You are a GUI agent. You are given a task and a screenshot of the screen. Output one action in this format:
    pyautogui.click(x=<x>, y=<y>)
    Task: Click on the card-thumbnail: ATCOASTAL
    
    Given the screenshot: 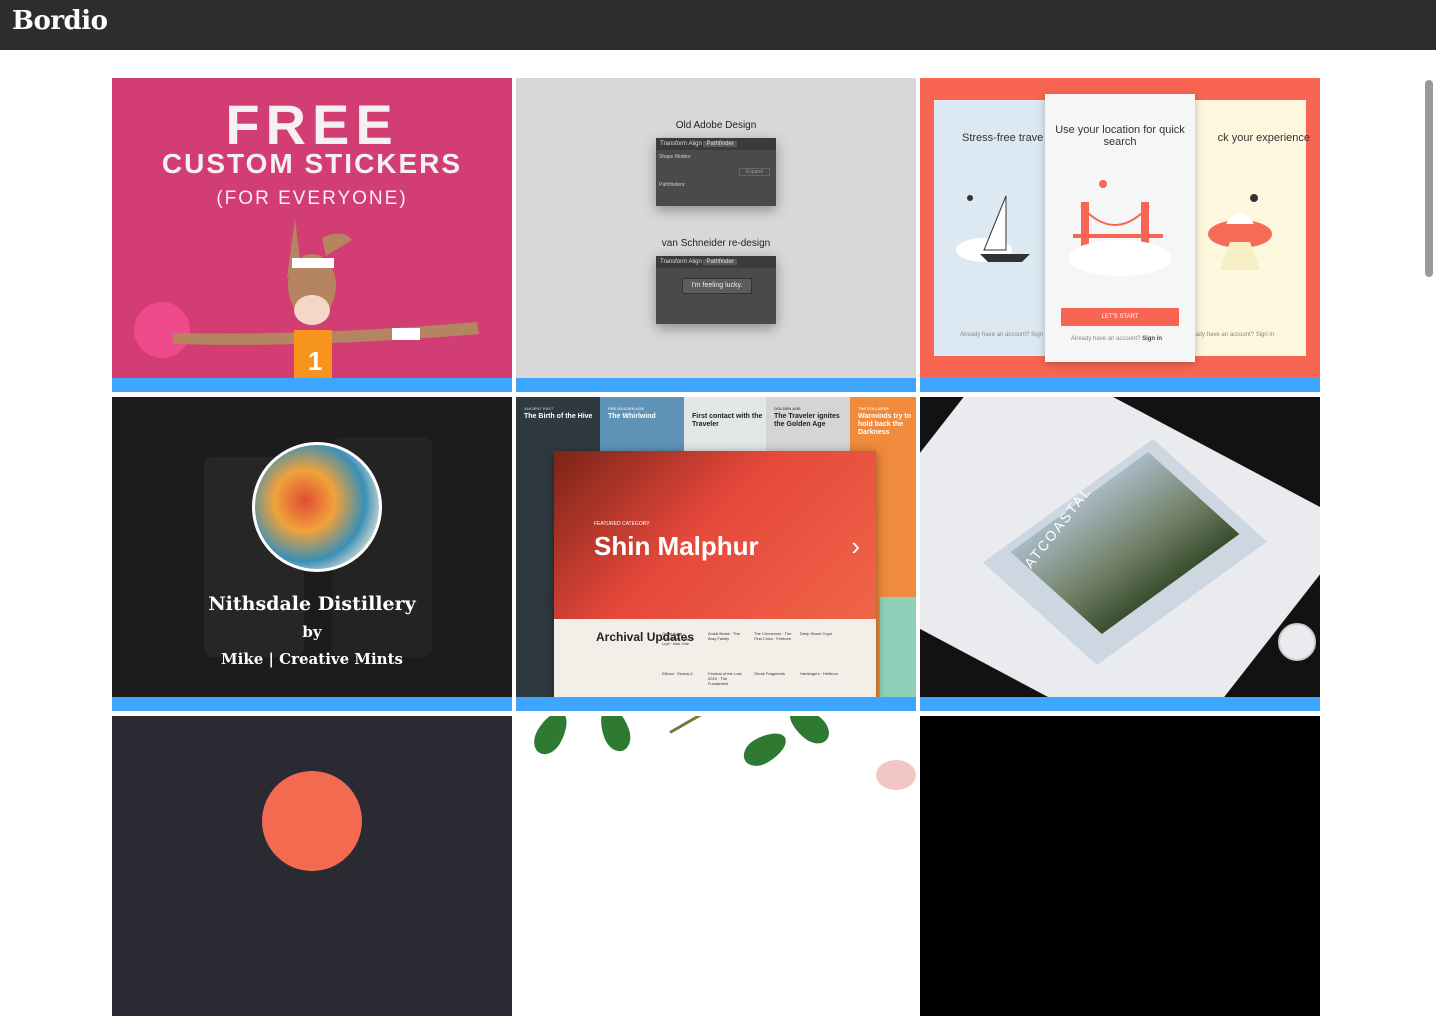 What is the action you would take?
    pyautogui.click(x=1120, y=547)
    